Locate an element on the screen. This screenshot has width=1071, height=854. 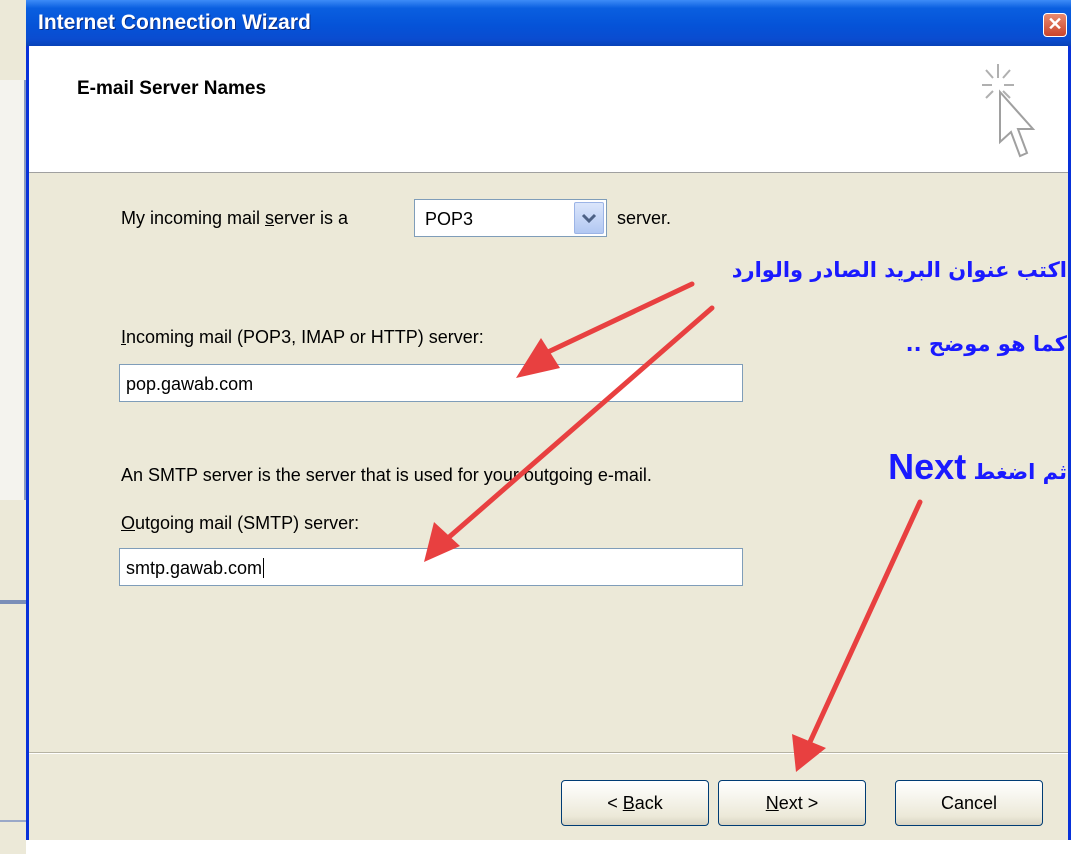
incoming-server-input: pop.gawab.com is located at coordinates (431, 383).